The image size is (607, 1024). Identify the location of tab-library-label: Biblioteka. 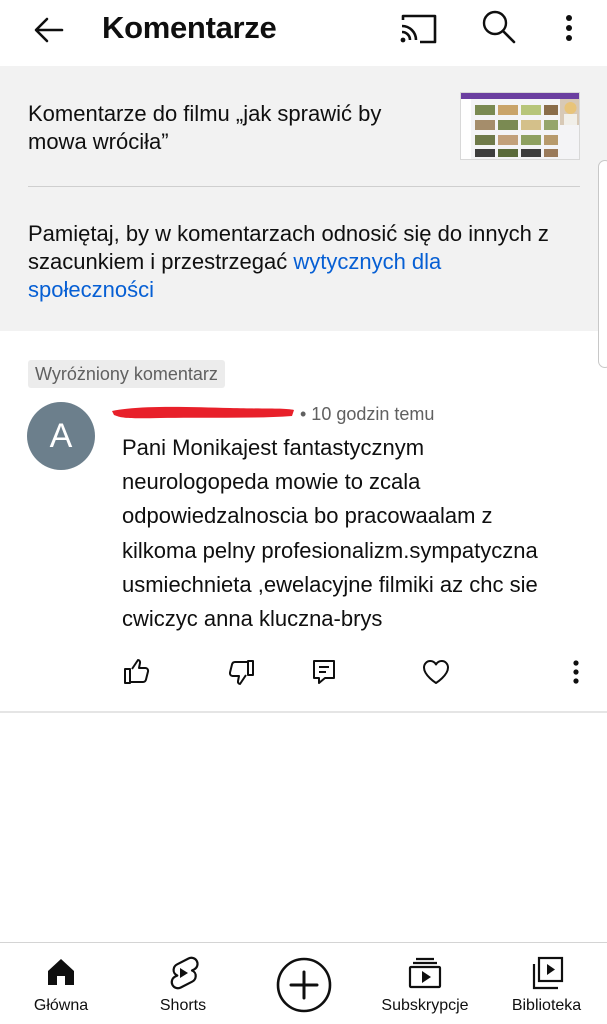
(546, 1005).